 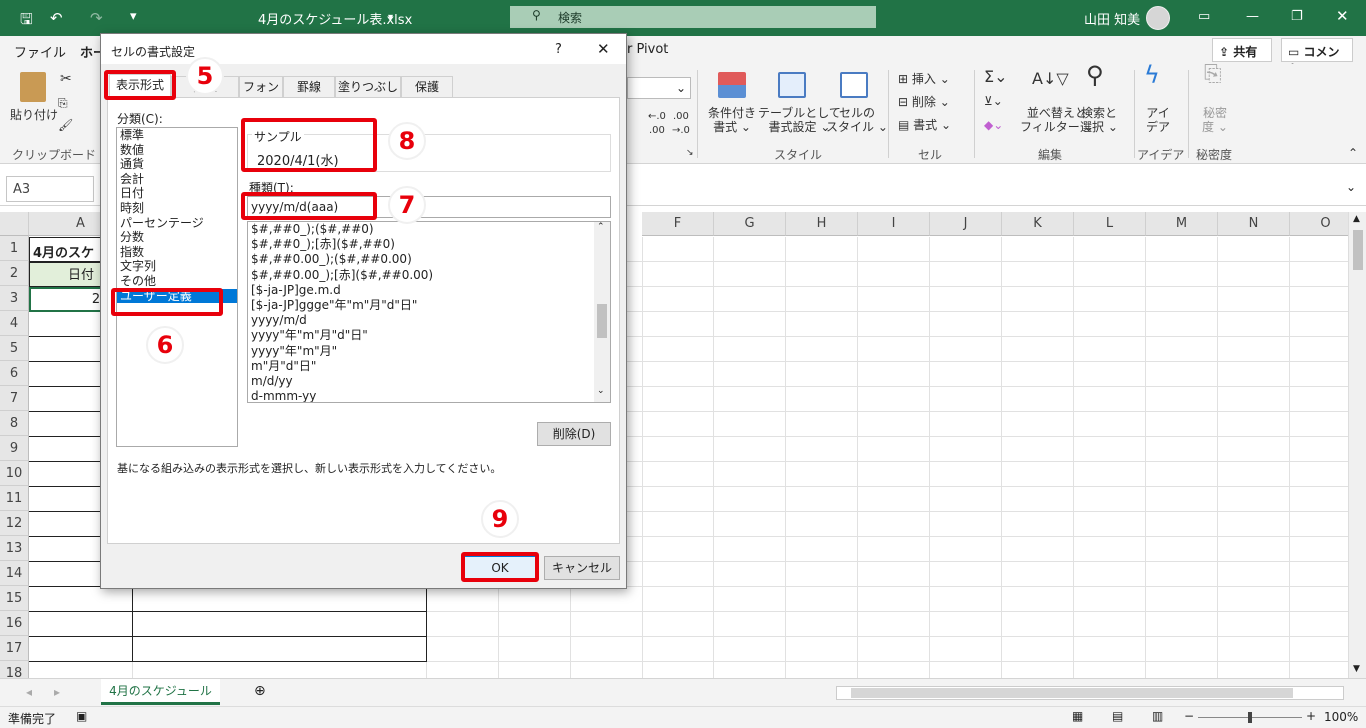 What do you see at coordinates (822, 224) in the screenshot?
I see `column-header: H` at bounding box center [822, 224].